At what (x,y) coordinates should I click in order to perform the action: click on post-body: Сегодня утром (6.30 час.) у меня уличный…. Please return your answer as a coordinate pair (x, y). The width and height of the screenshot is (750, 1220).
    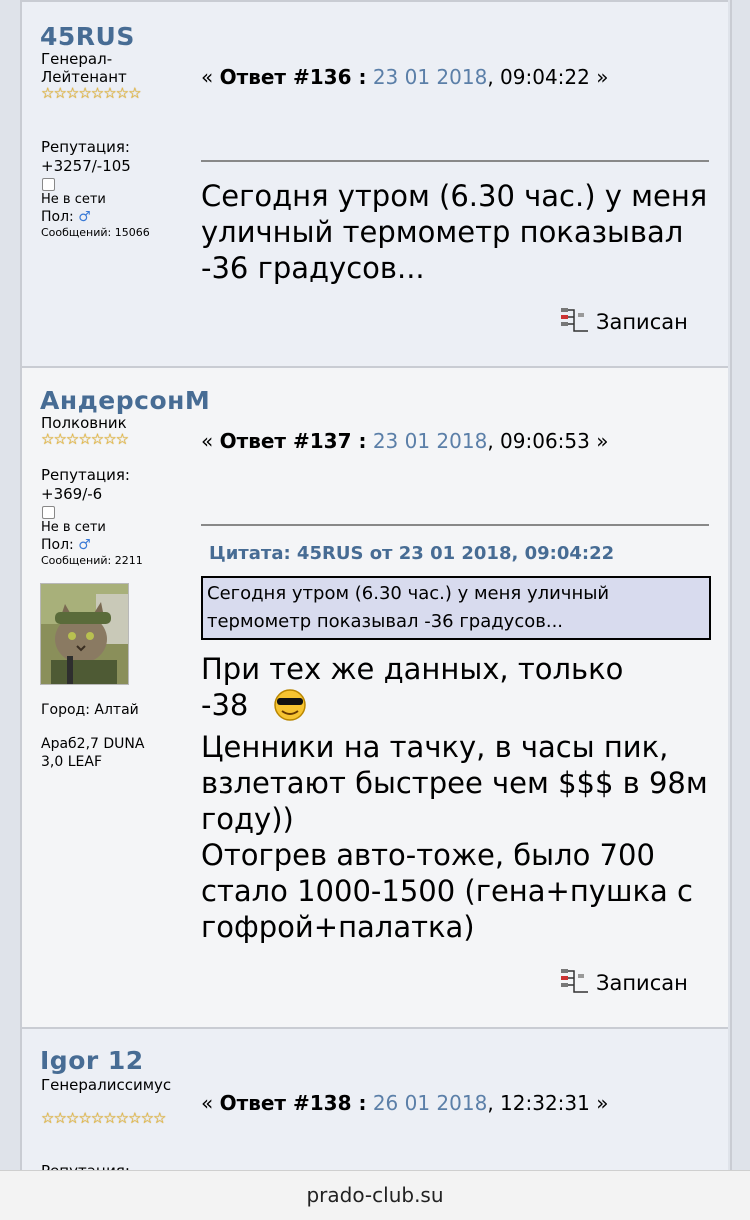
    Looking at the image, I should click on (454, 232).